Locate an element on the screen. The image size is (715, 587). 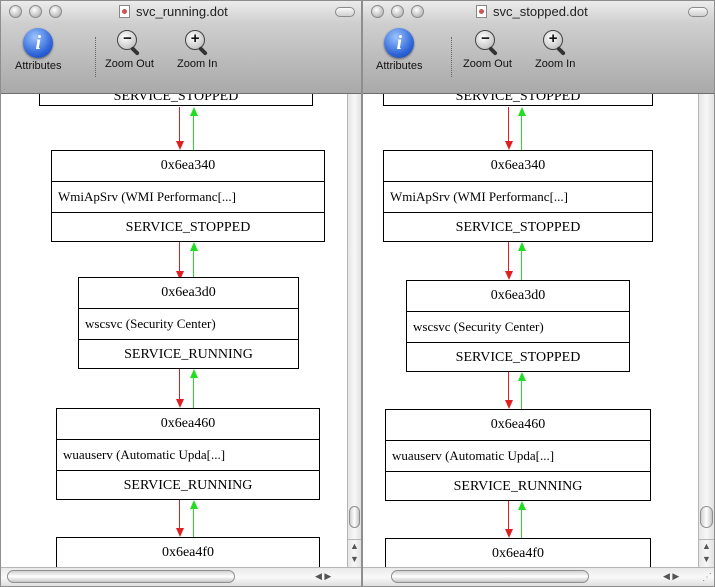
window-title: svc_stopped.dot is located at coordinates (532, 11).